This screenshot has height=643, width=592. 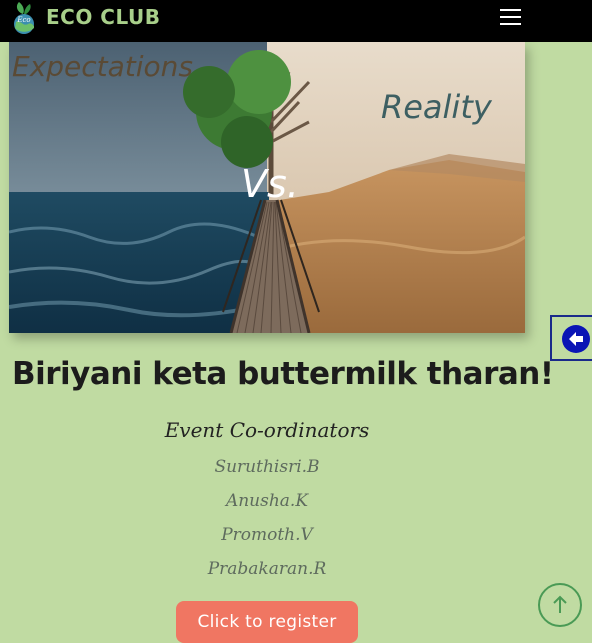 I want to click on hamburger-menu-icon, so click(x=511, y=18).